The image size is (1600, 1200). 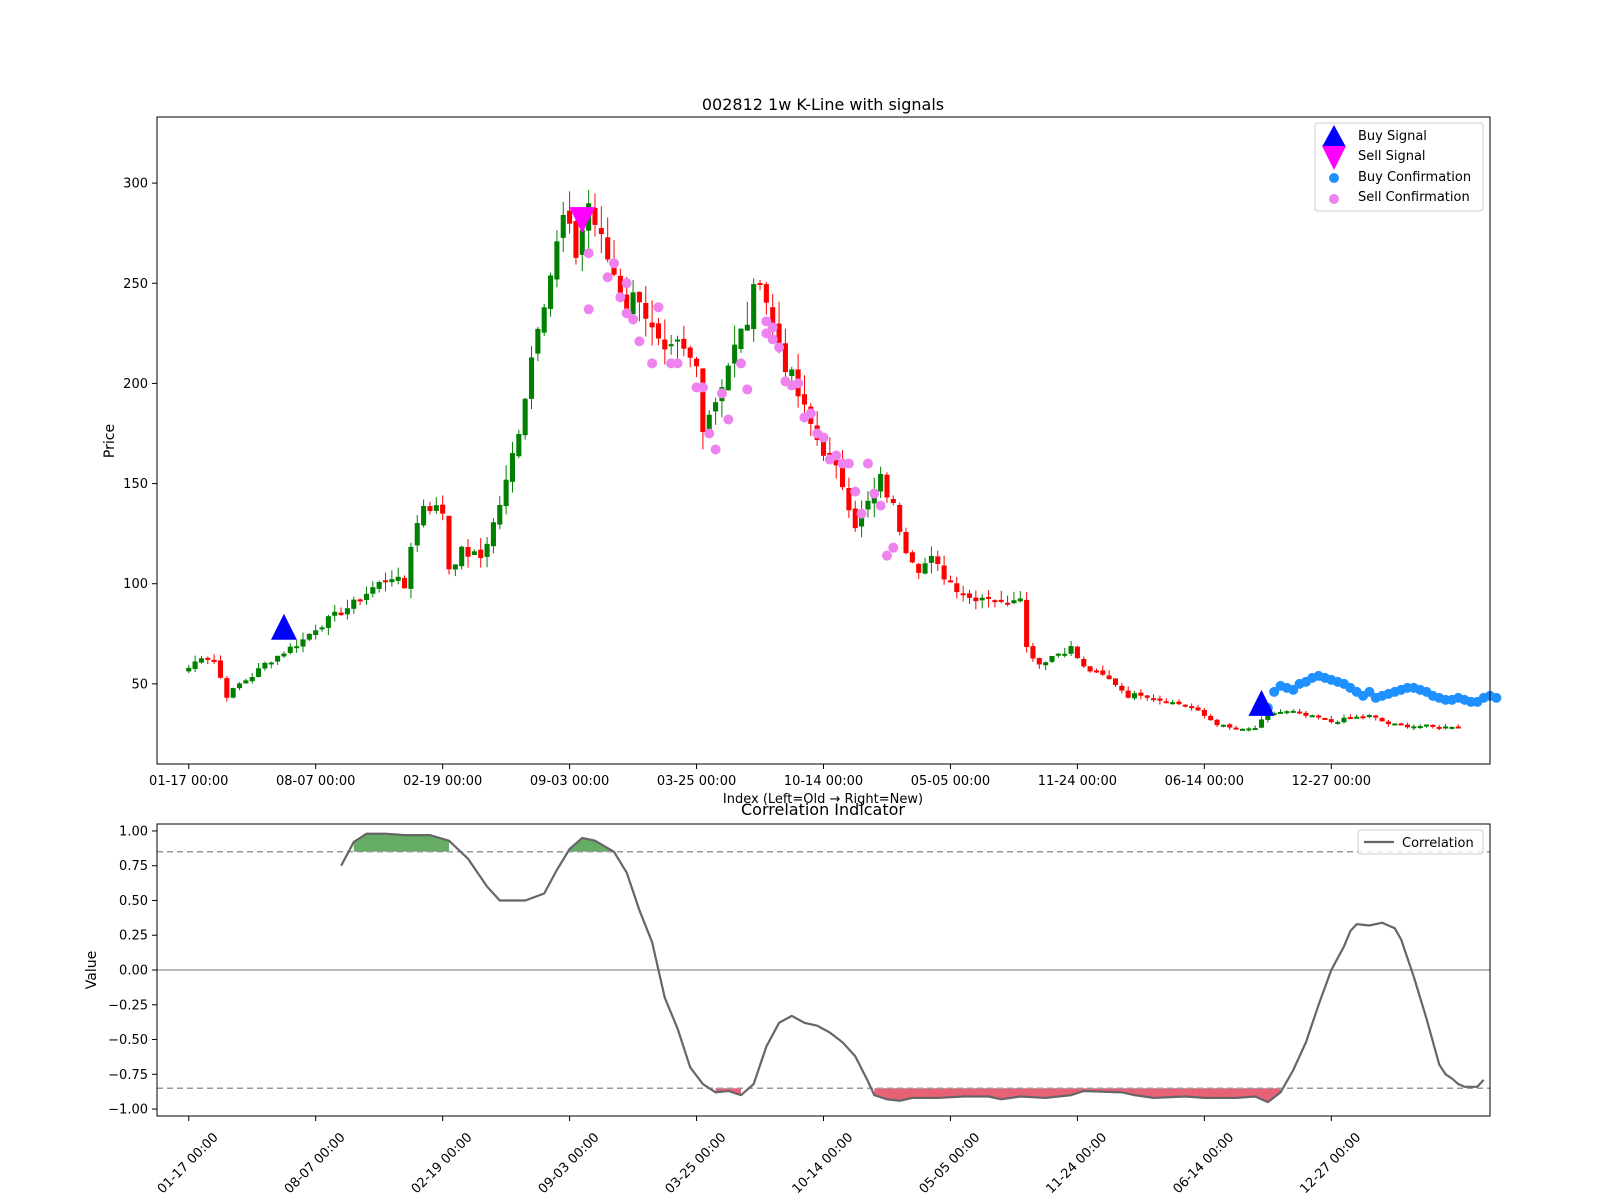 I want to click on main-y-tick-label: 100, so click(x=135, y=584).